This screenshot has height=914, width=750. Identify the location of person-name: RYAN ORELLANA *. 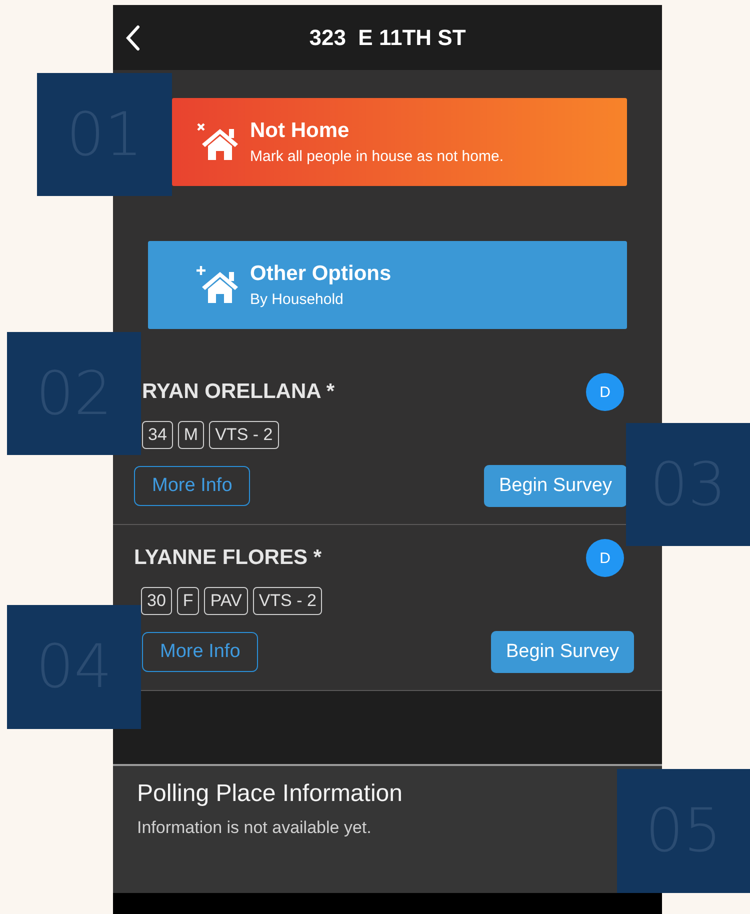
(238, 392).